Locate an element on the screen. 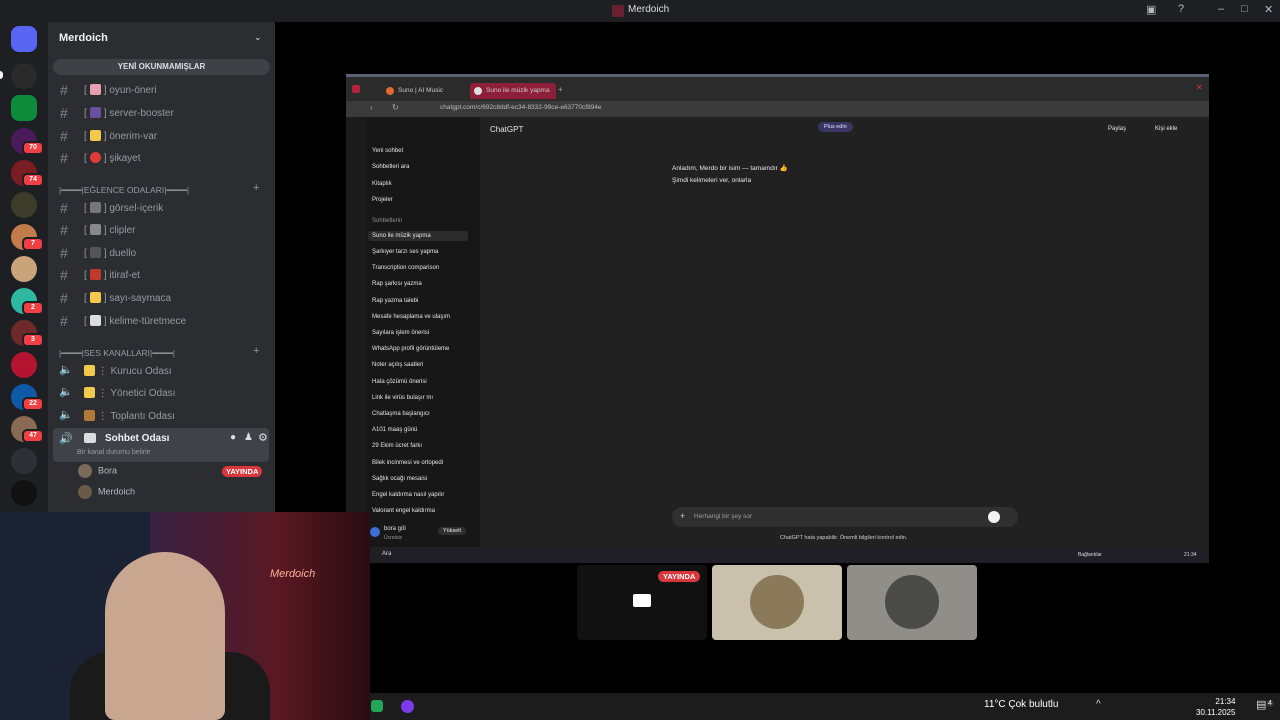 Image resolution: width=1280 pixels, height=720 pixels. channel-label: Toplantı Odası is located at coordinates (142, 416).